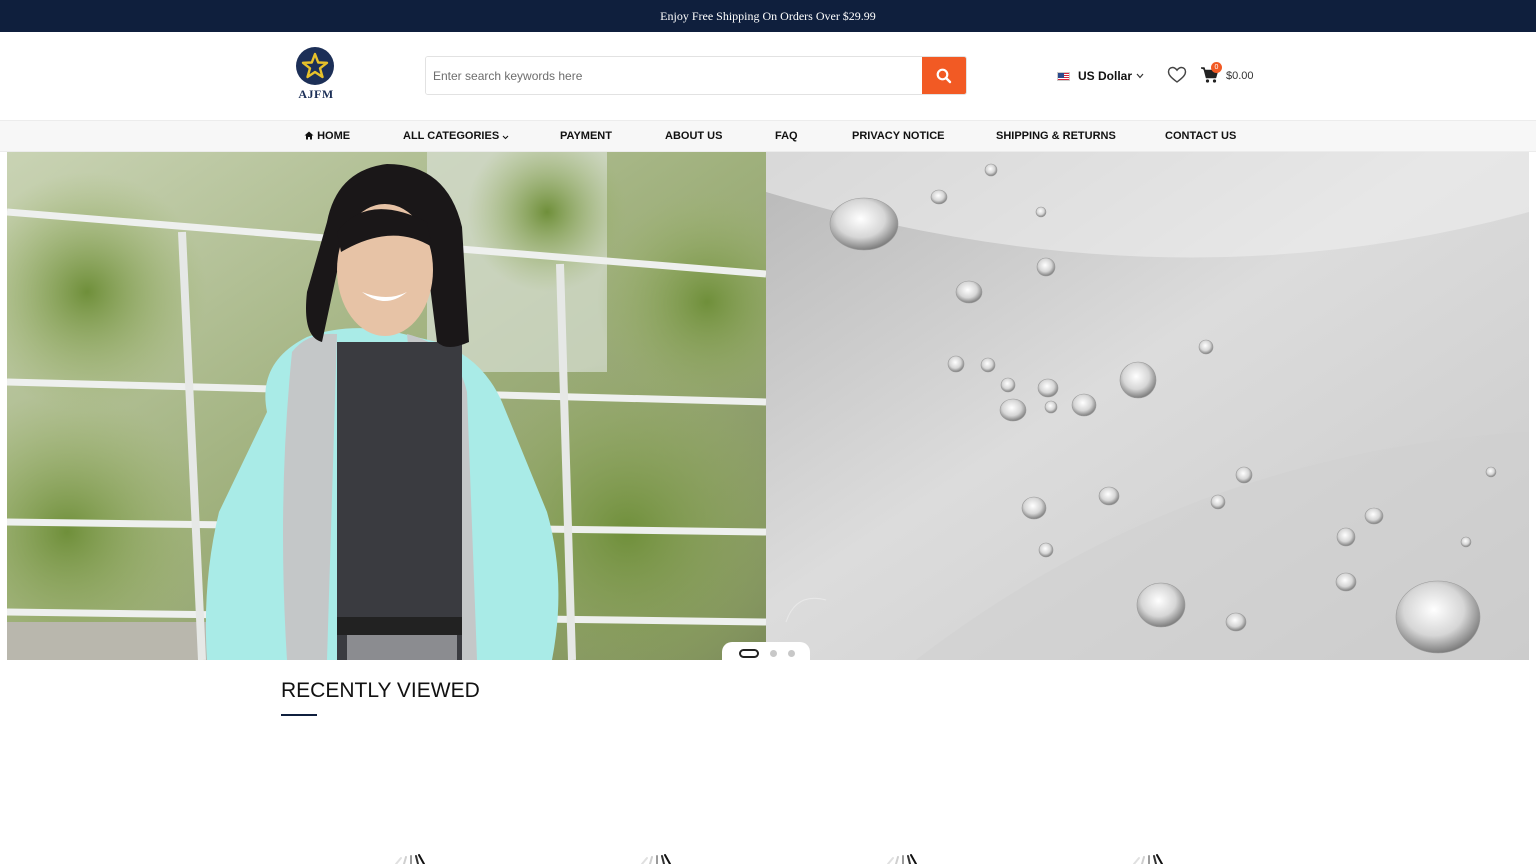 Image resolution: width=1536 pixels, height=864 pixels. I want to click on nav-home-label: HOME, so click(334, 136).